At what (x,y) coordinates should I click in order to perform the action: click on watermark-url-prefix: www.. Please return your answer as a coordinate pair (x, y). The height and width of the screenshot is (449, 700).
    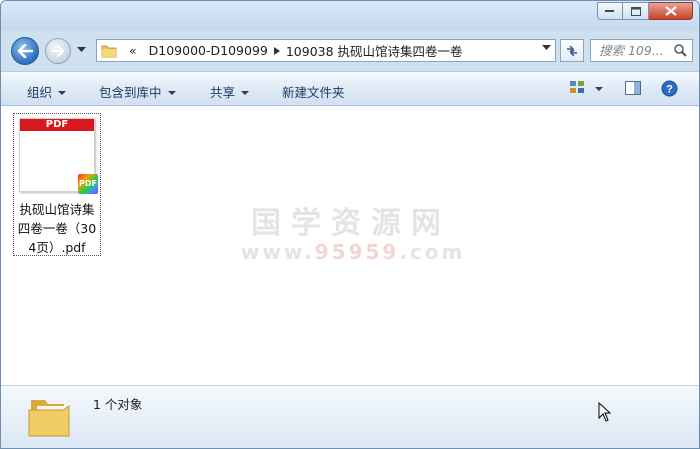
    Looking at the image, I should click on (278, 252).